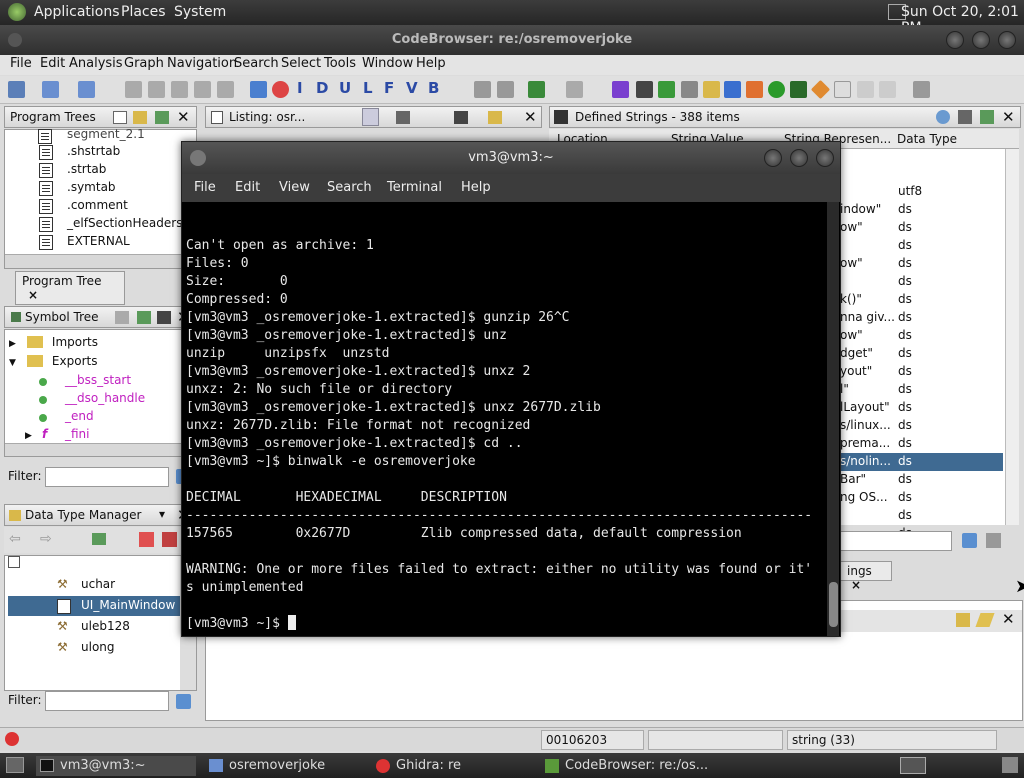 The height and width of the screenshot is (778, 1024). What do you see at coordinates (389, 88) in the screenshot?
I see `function-button: F` at bounding box center [389, 88].